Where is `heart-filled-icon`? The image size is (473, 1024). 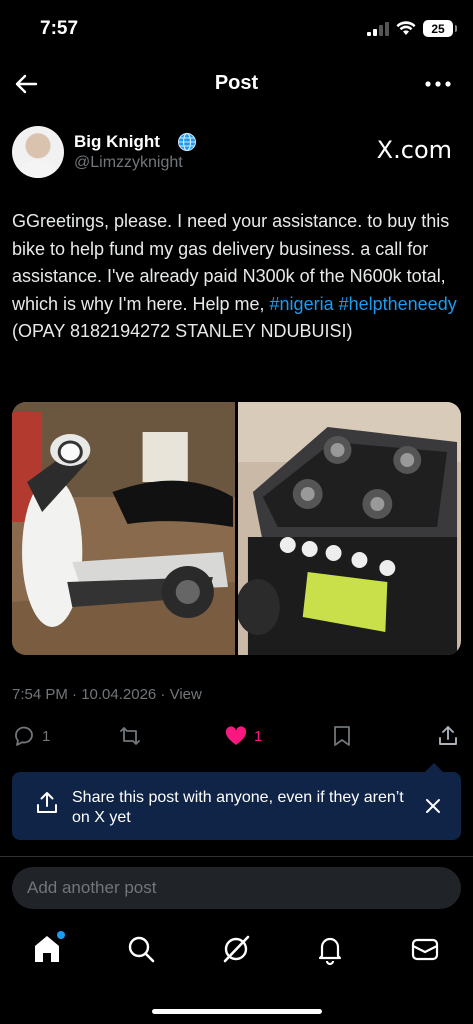
heart-filled-icon is located at coordinates (236, 735).